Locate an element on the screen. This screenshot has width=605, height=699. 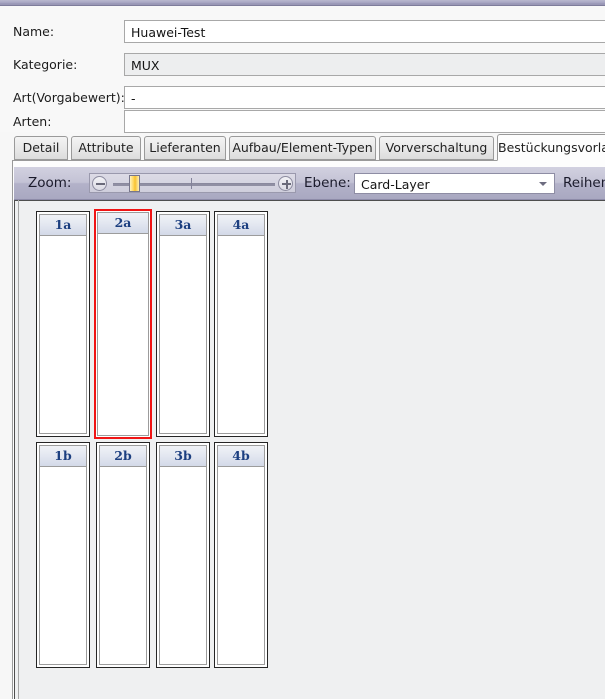
tab-vorverschaltung: Vorverschaltung is located at coordinates (436, 148).